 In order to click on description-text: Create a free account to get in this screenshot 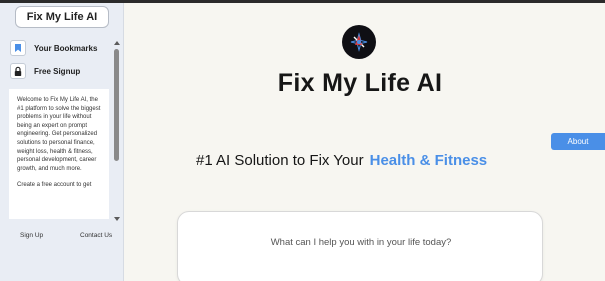, I will do `click(54, 185)`.